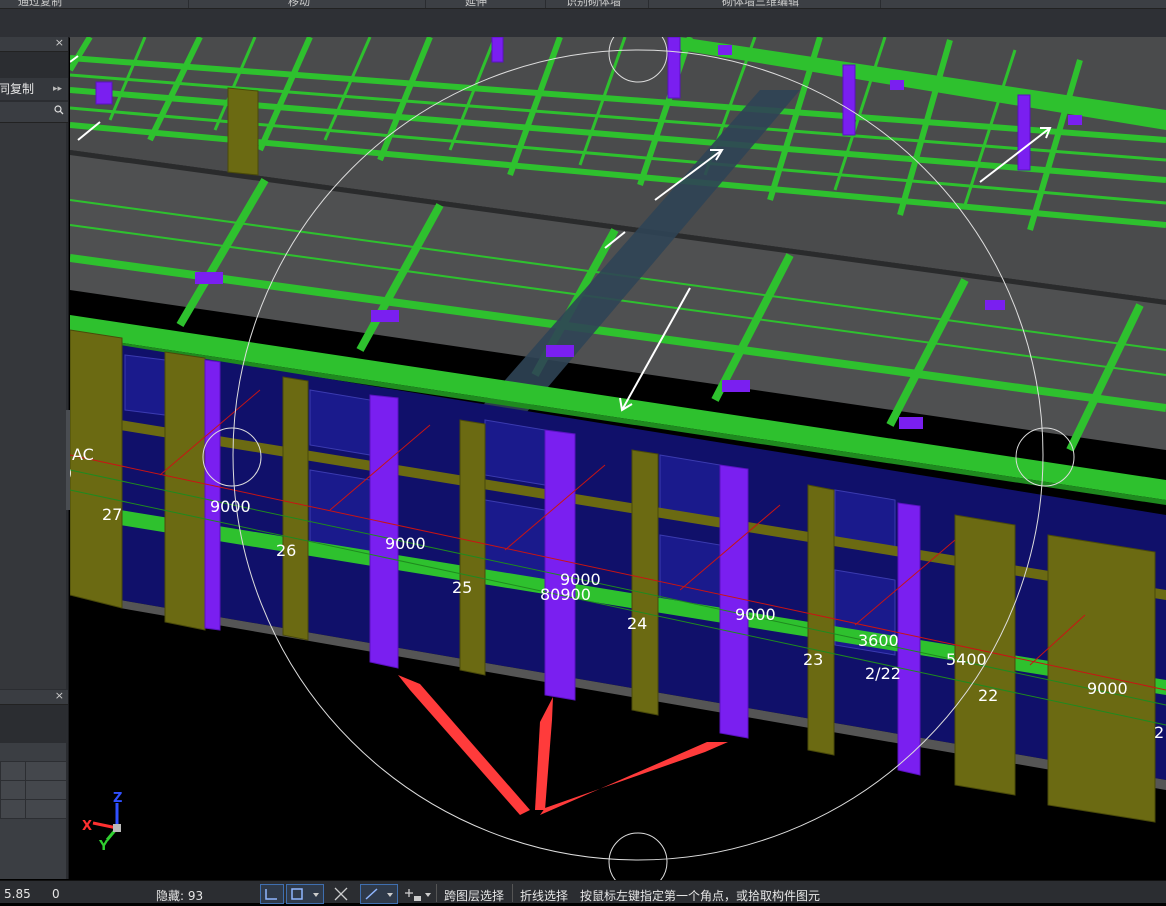  What do you see at coordinates (83, 454) in the screenshot?
I see `grid-corner-label: AC` at bounding box center [83, 454].